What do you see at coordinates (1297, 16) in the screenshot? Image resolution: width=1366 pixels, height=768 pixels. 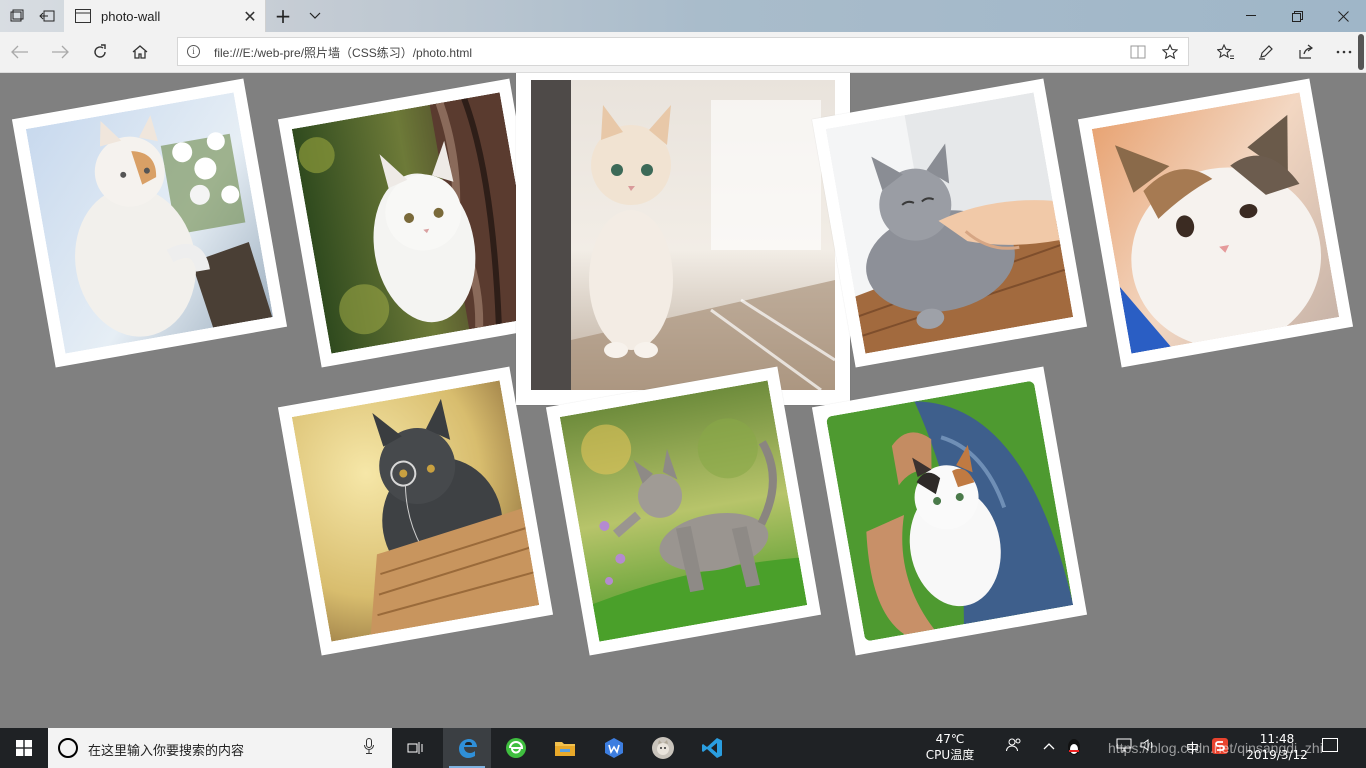 I see `restore-button` at bounding box center [1297, 16].